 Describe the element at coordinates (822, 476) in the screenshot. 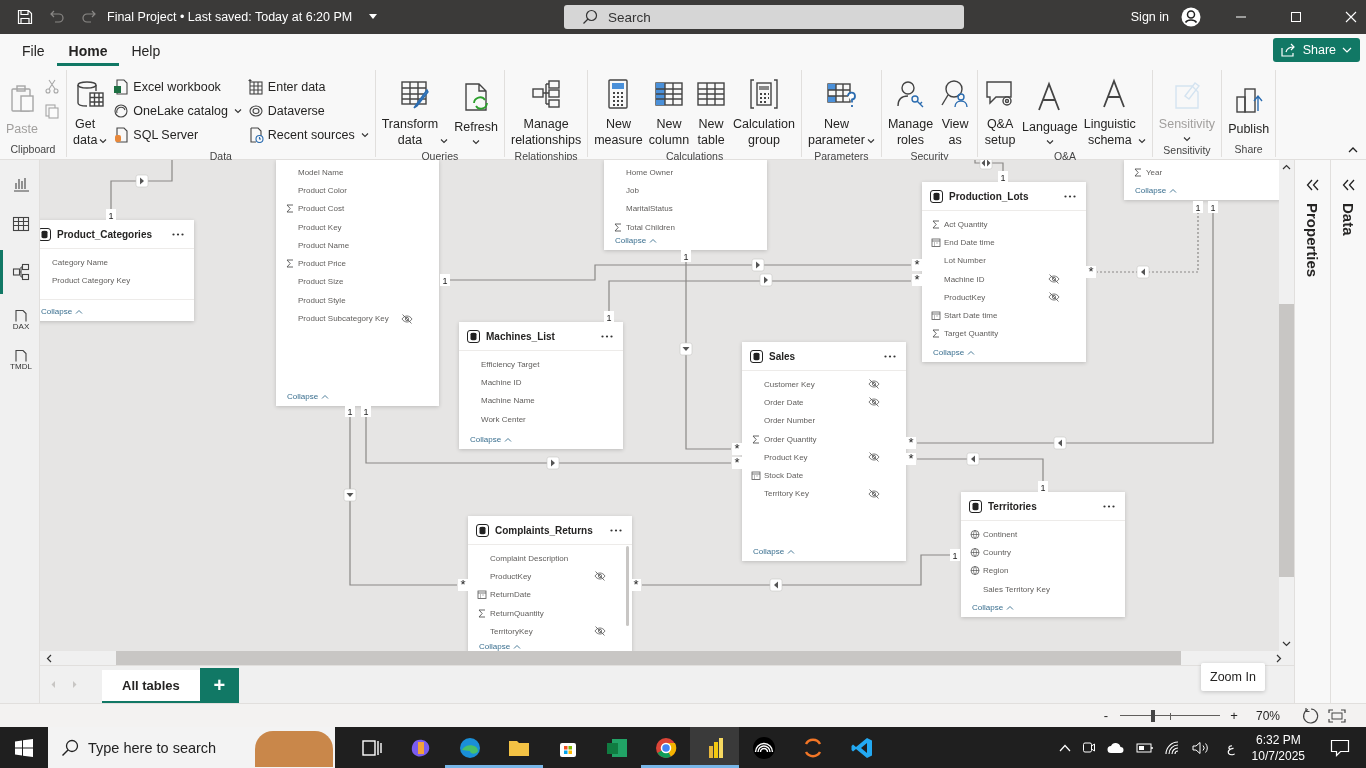

I see `field-name: Stock Date` at that location.